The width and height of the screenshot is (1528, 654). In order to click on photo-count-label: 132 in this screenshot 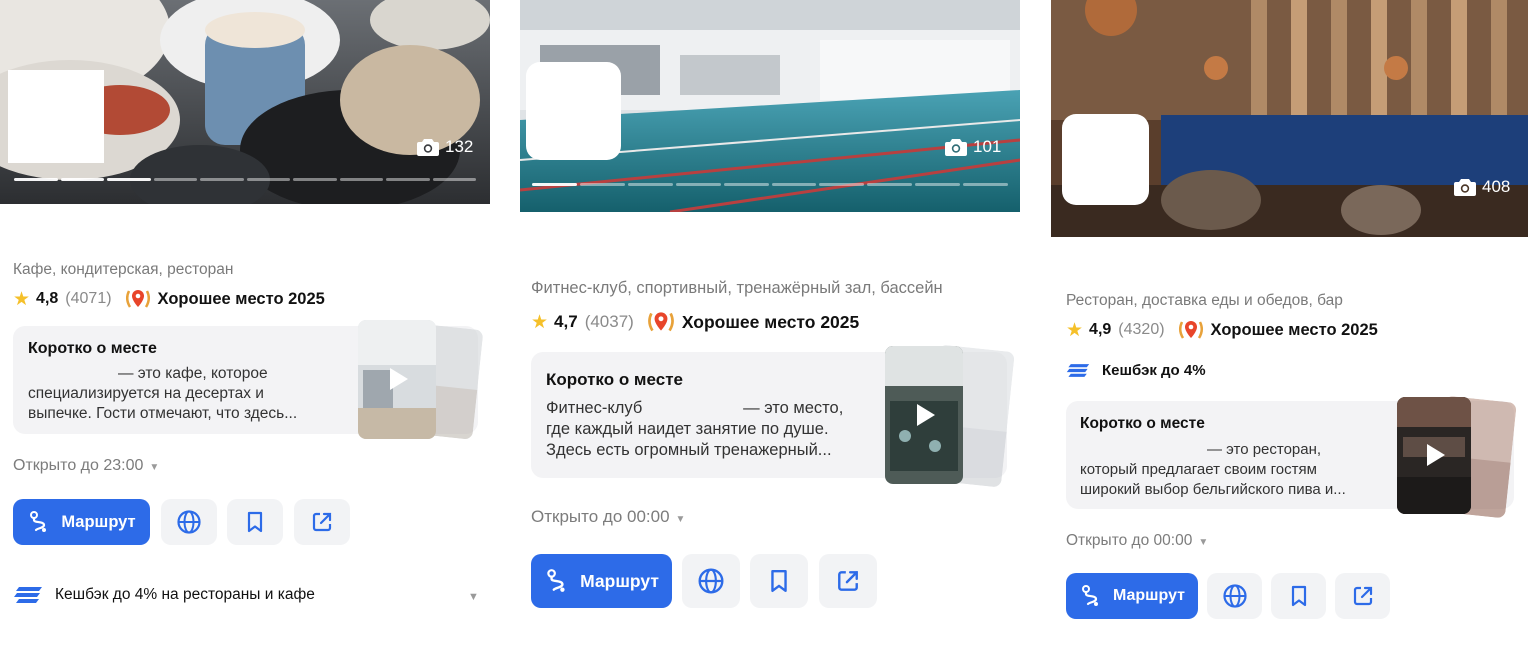, I will do `click(459, 146)`.